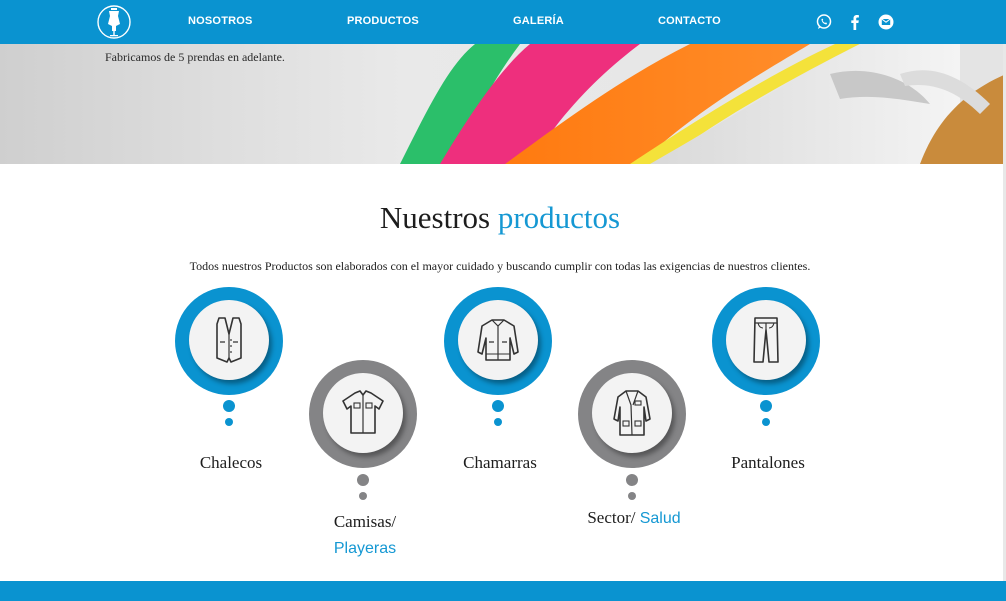  I want to click on product-sector-salud, so click(634, 416).